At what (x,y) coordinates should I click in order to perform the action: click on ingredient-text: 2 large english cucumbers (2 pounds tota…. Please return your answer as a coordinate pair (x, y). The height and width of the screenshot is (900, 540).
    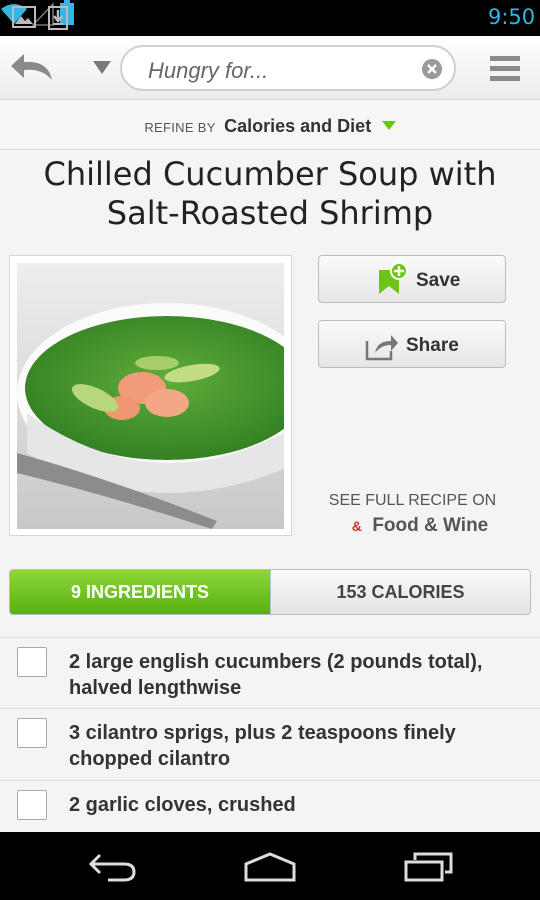
    Looking at the image, I should click on (276, 675).